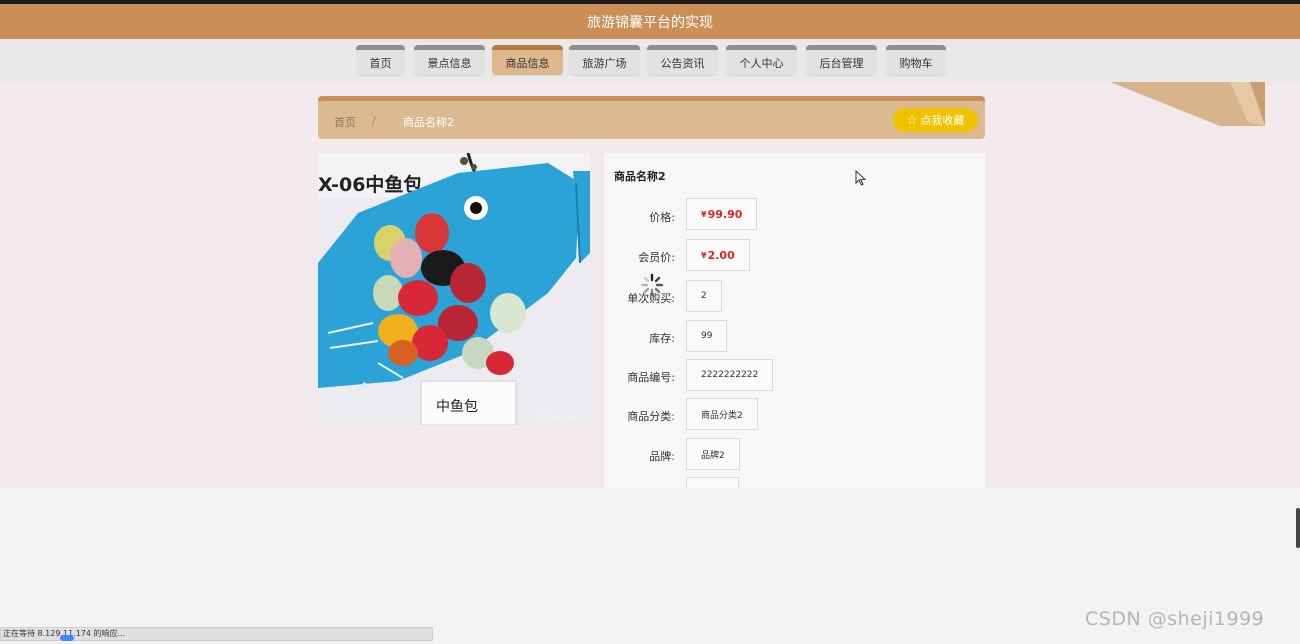 The image size is (1300, 644). I want to click on member-price-value: ¥ 2.00, so click(718, 255).